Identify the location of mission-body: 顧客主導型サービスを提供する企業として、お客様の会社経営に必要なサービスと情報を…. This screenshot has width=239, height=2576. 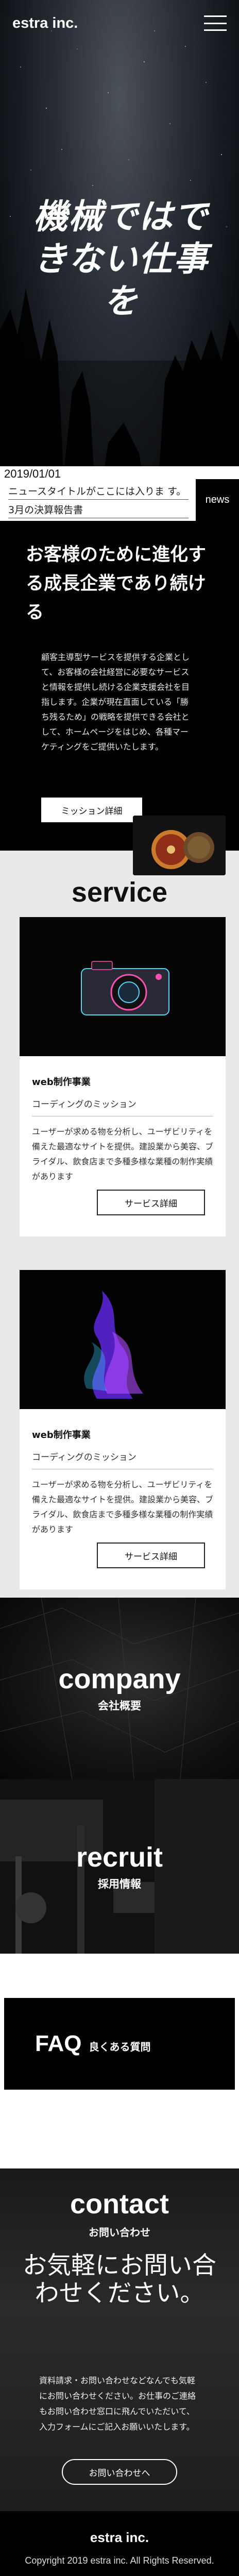
(115, 702).